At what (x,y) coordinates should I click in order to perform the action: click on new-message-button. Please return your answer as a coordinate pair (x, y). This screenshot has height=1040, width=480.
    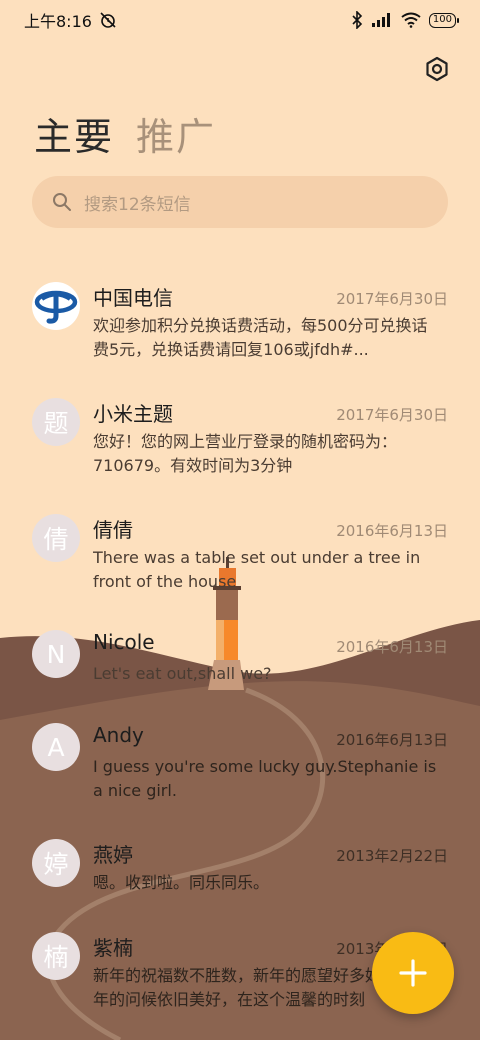
    Looking at the image, I should click on (413, 973).